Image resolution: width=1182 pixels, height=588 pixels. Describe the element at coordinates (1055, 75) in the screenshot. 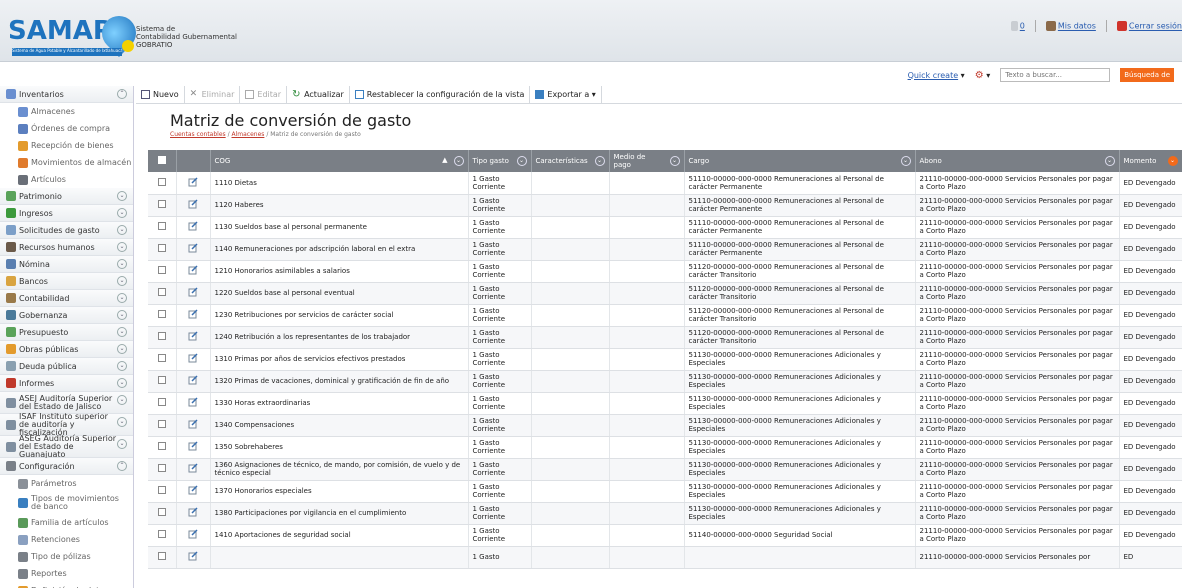

I see `search-input` at that location.